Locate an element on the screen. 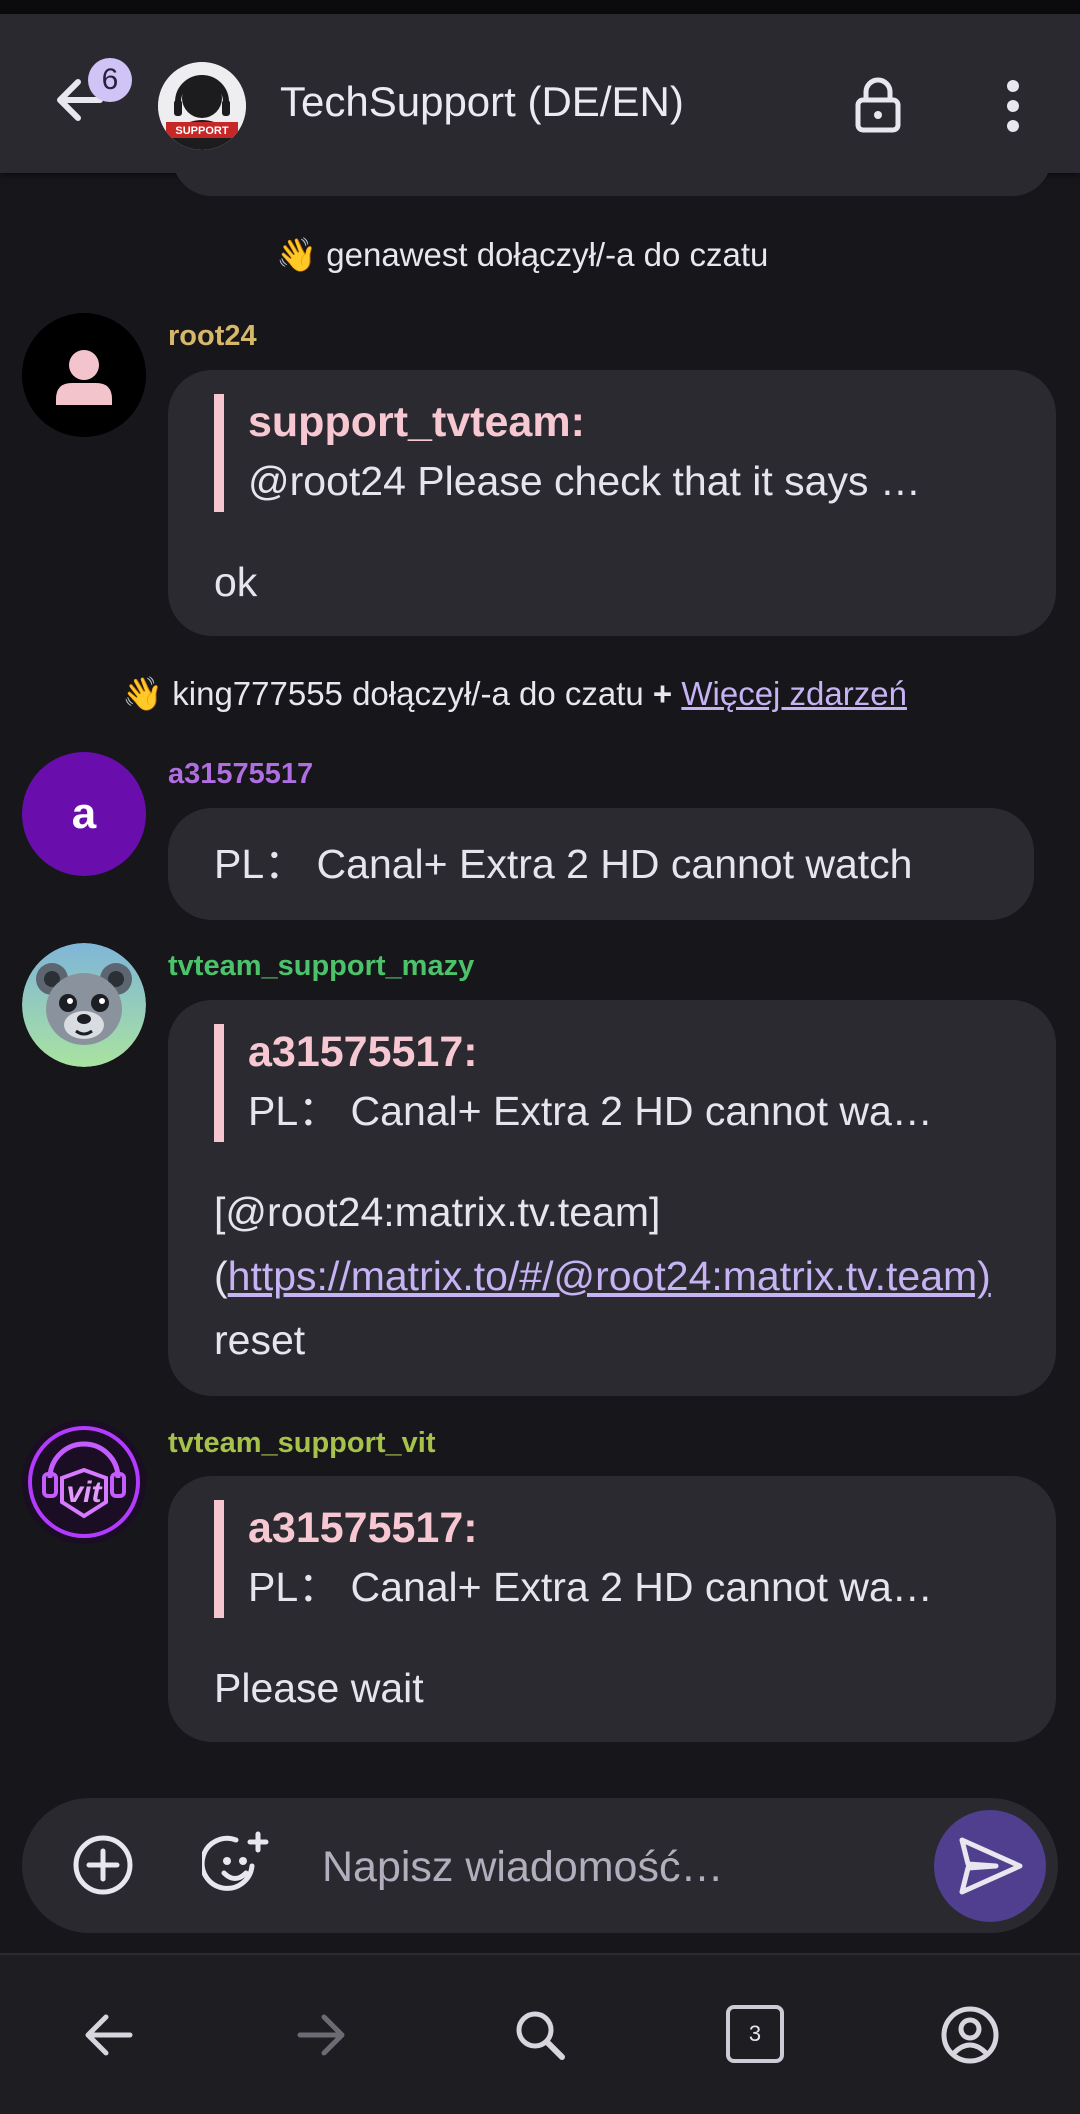  emoji-button is located at coordinates (235, 1865).